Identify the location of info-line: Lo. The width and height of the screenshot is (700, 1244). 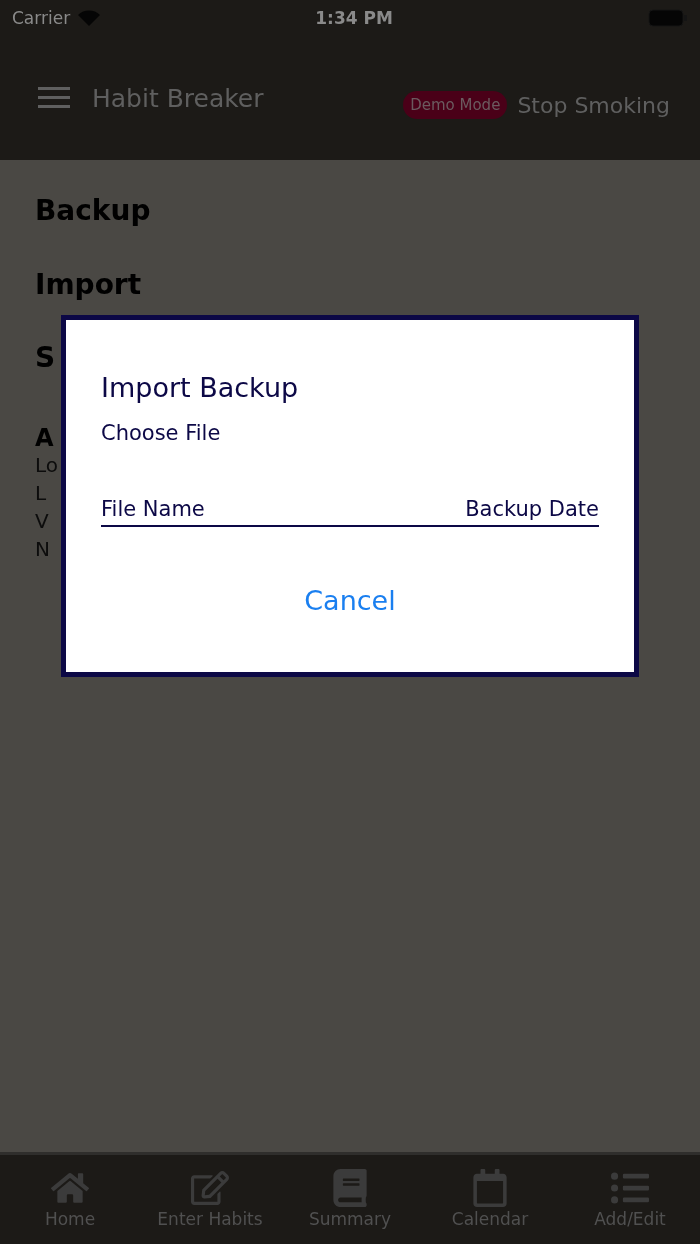
(47, 465).